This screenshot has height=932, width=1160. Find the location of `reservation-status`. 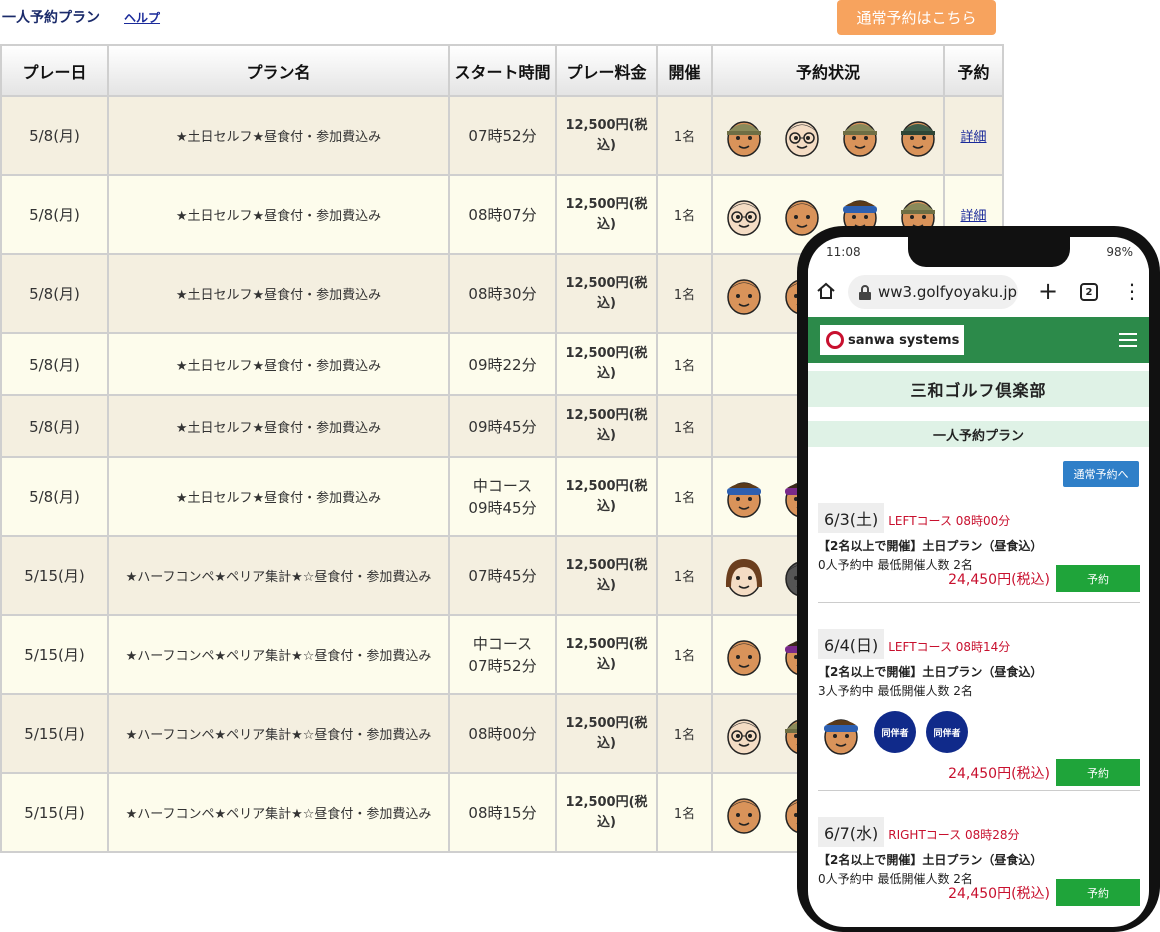

reservation-status is located at coordinates (828, 135).